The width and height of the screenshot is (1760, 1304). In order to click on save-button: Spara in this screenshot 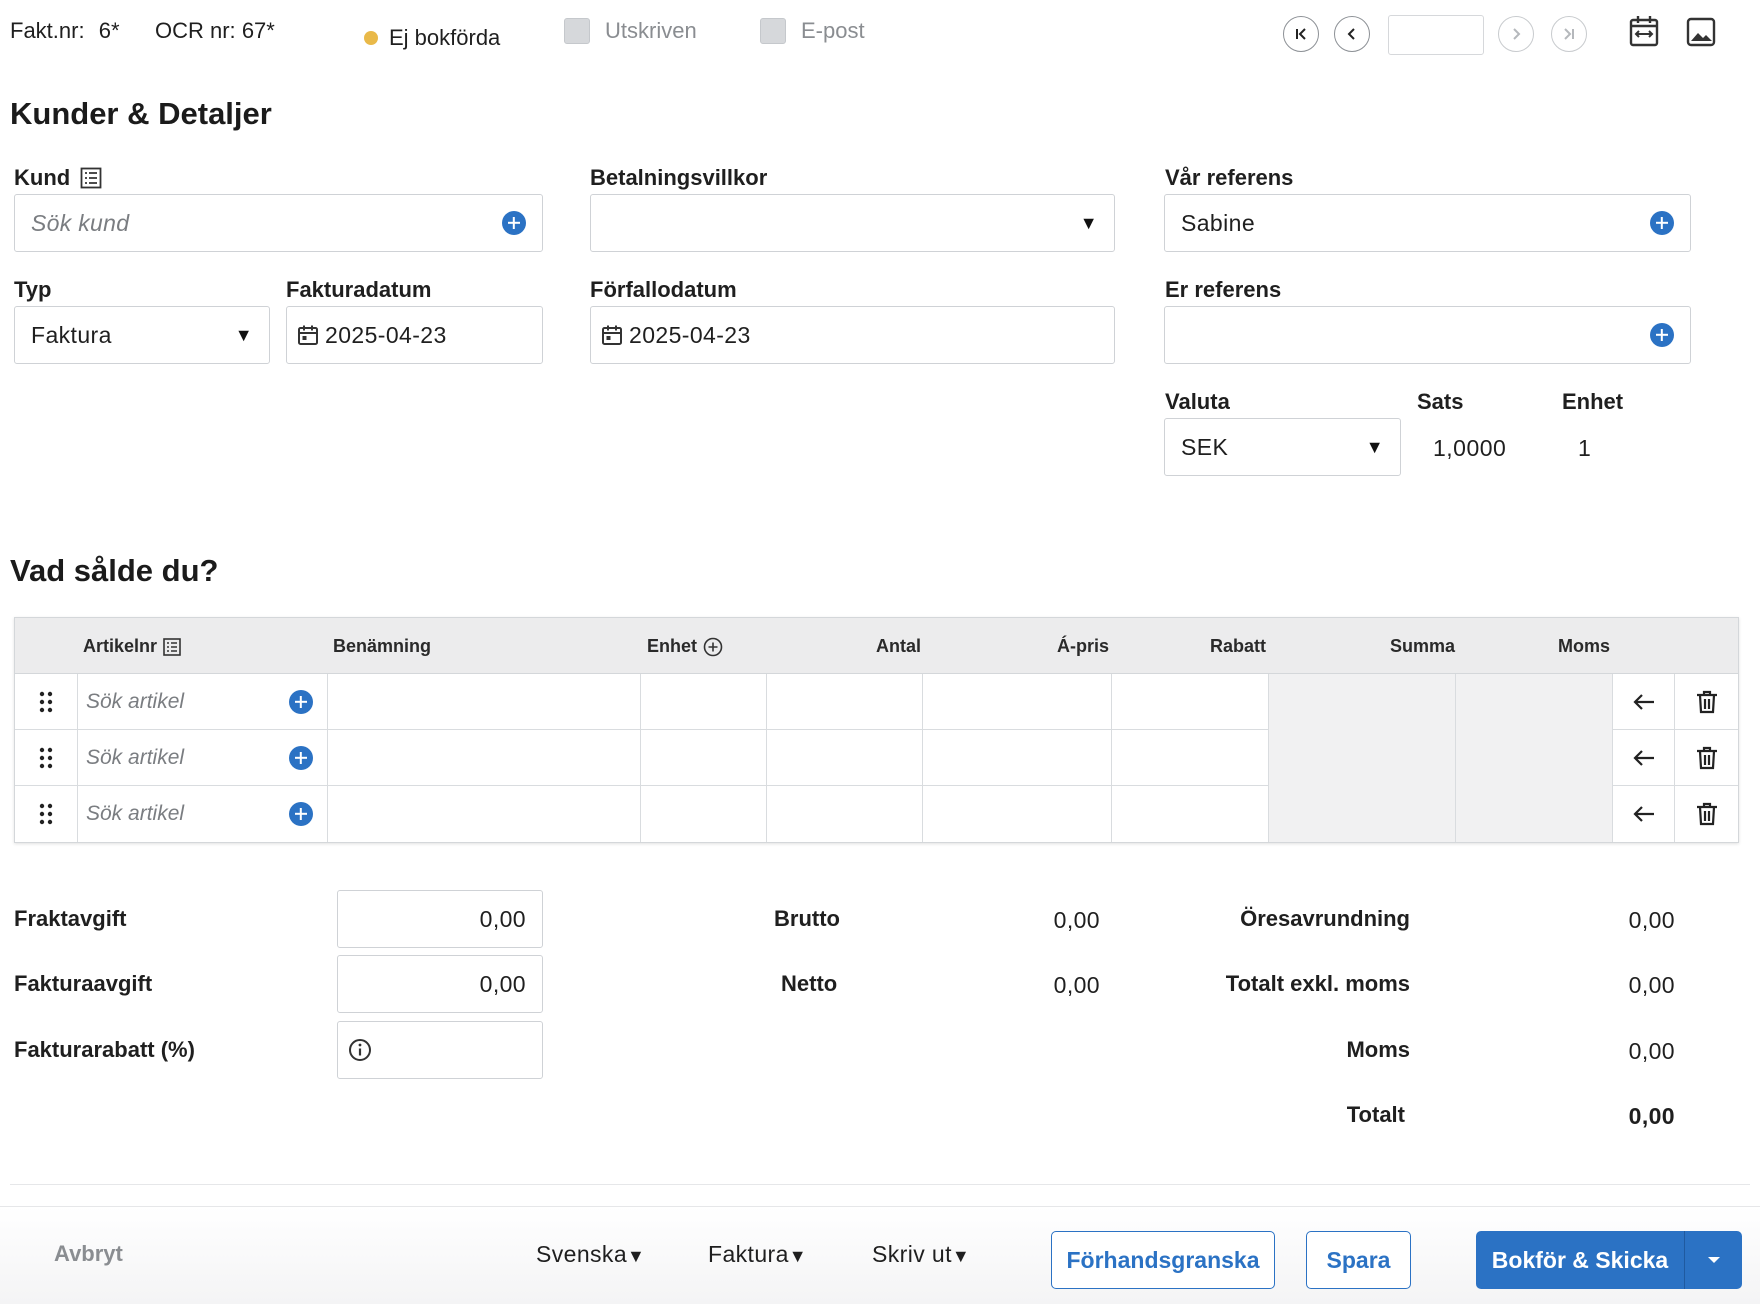, I will do `click(1358, 1260)`.